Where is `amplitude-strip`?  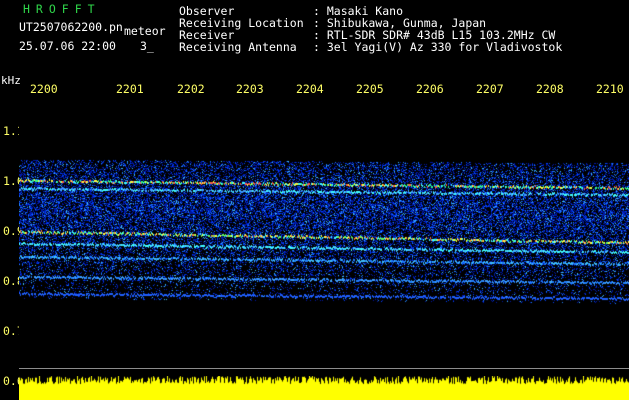
amplitude-strip is located at coordinates (324, 388).